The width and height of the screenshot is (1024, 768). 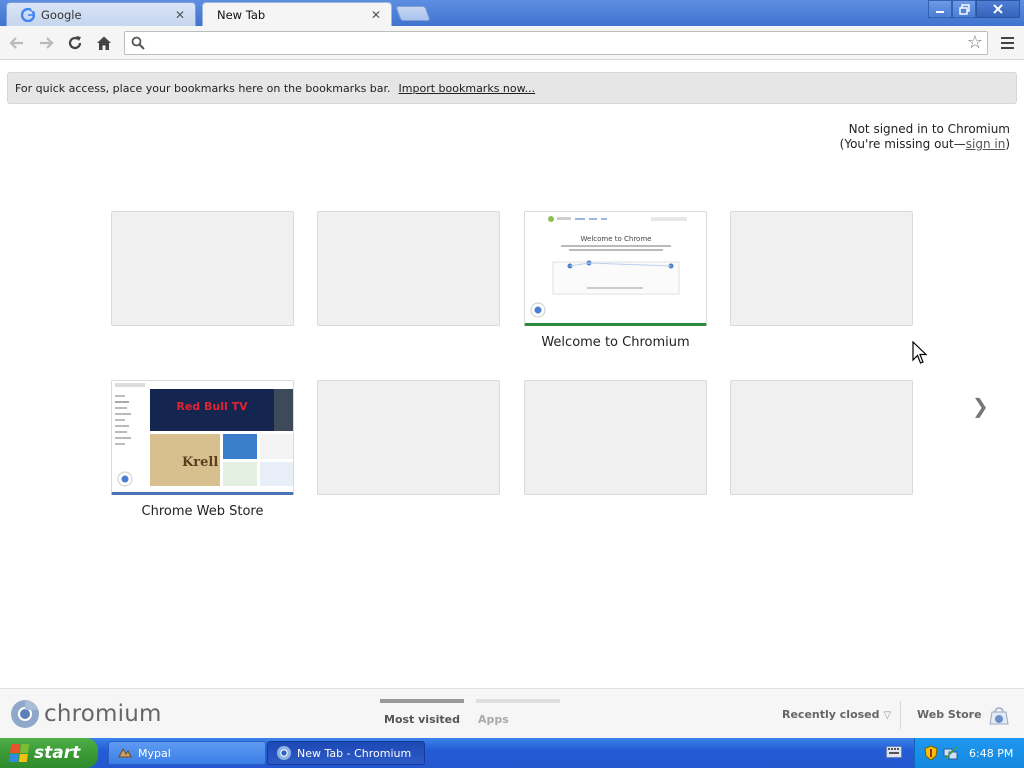 I want to click on forward-button, so click(x=46, y=43).